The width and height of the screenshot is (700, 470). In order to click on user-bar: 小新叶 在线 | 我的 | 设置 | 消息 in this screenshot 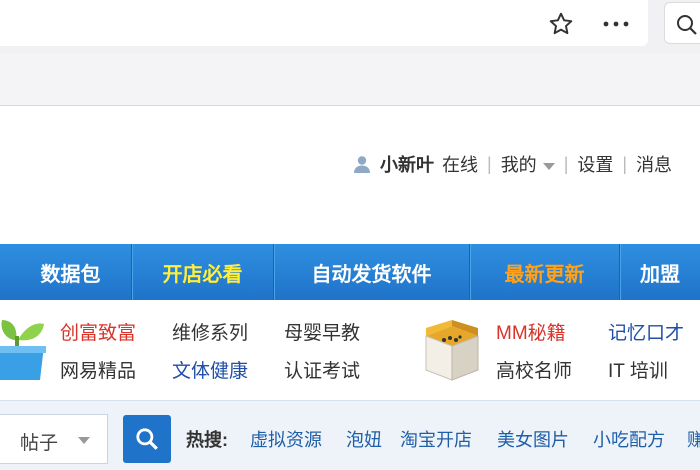, I will do `click(512, 164)`.